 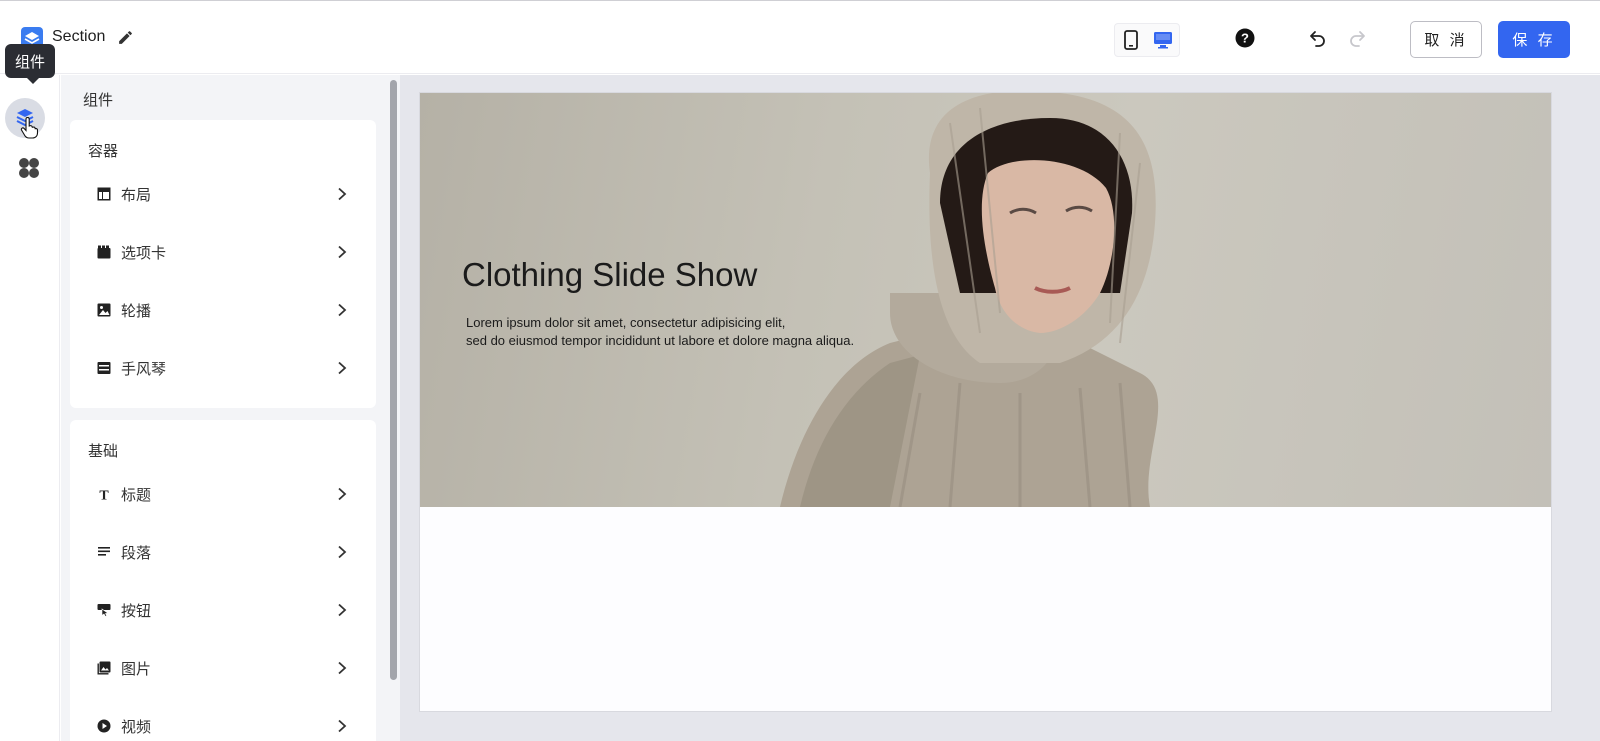 I want to click on redo-icon, so click(x=1357, y=38).